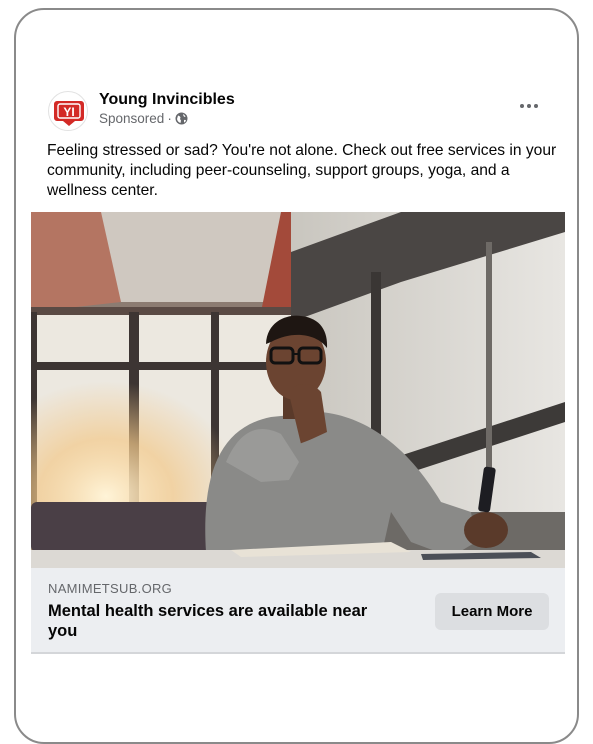 The height and width of the screenshot is (744, 593). Describe the element at coordinates (298, 108) in the screenshot. I see `post-header: YI Young Invincibles Sponsored ·` at that location.